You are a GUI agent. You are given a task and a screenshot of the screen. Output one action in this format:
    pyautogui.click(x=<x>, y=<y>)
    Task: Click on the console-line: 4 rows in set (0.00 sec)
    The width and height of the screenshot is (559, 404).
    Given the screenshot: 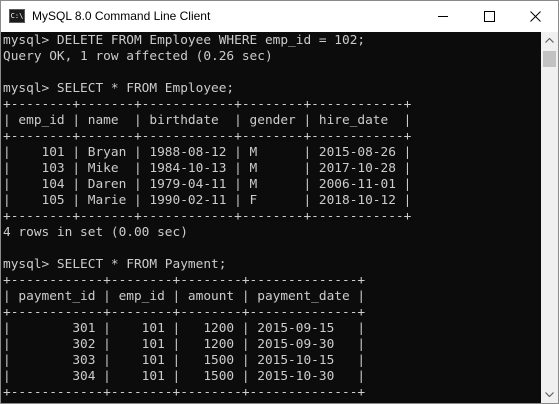 What is the action you would take?
    pyautogui.click(x=95, y=232)
    